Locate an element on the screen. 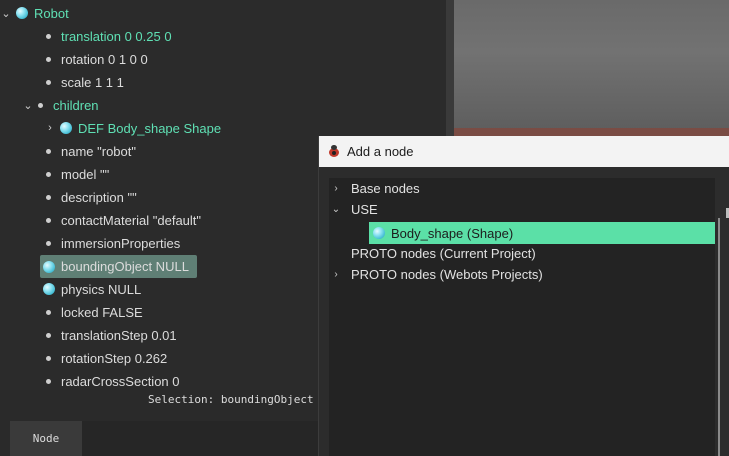  tree-item-rotation-step: rotationStep 0.262 is located at coordinates (106, 358).